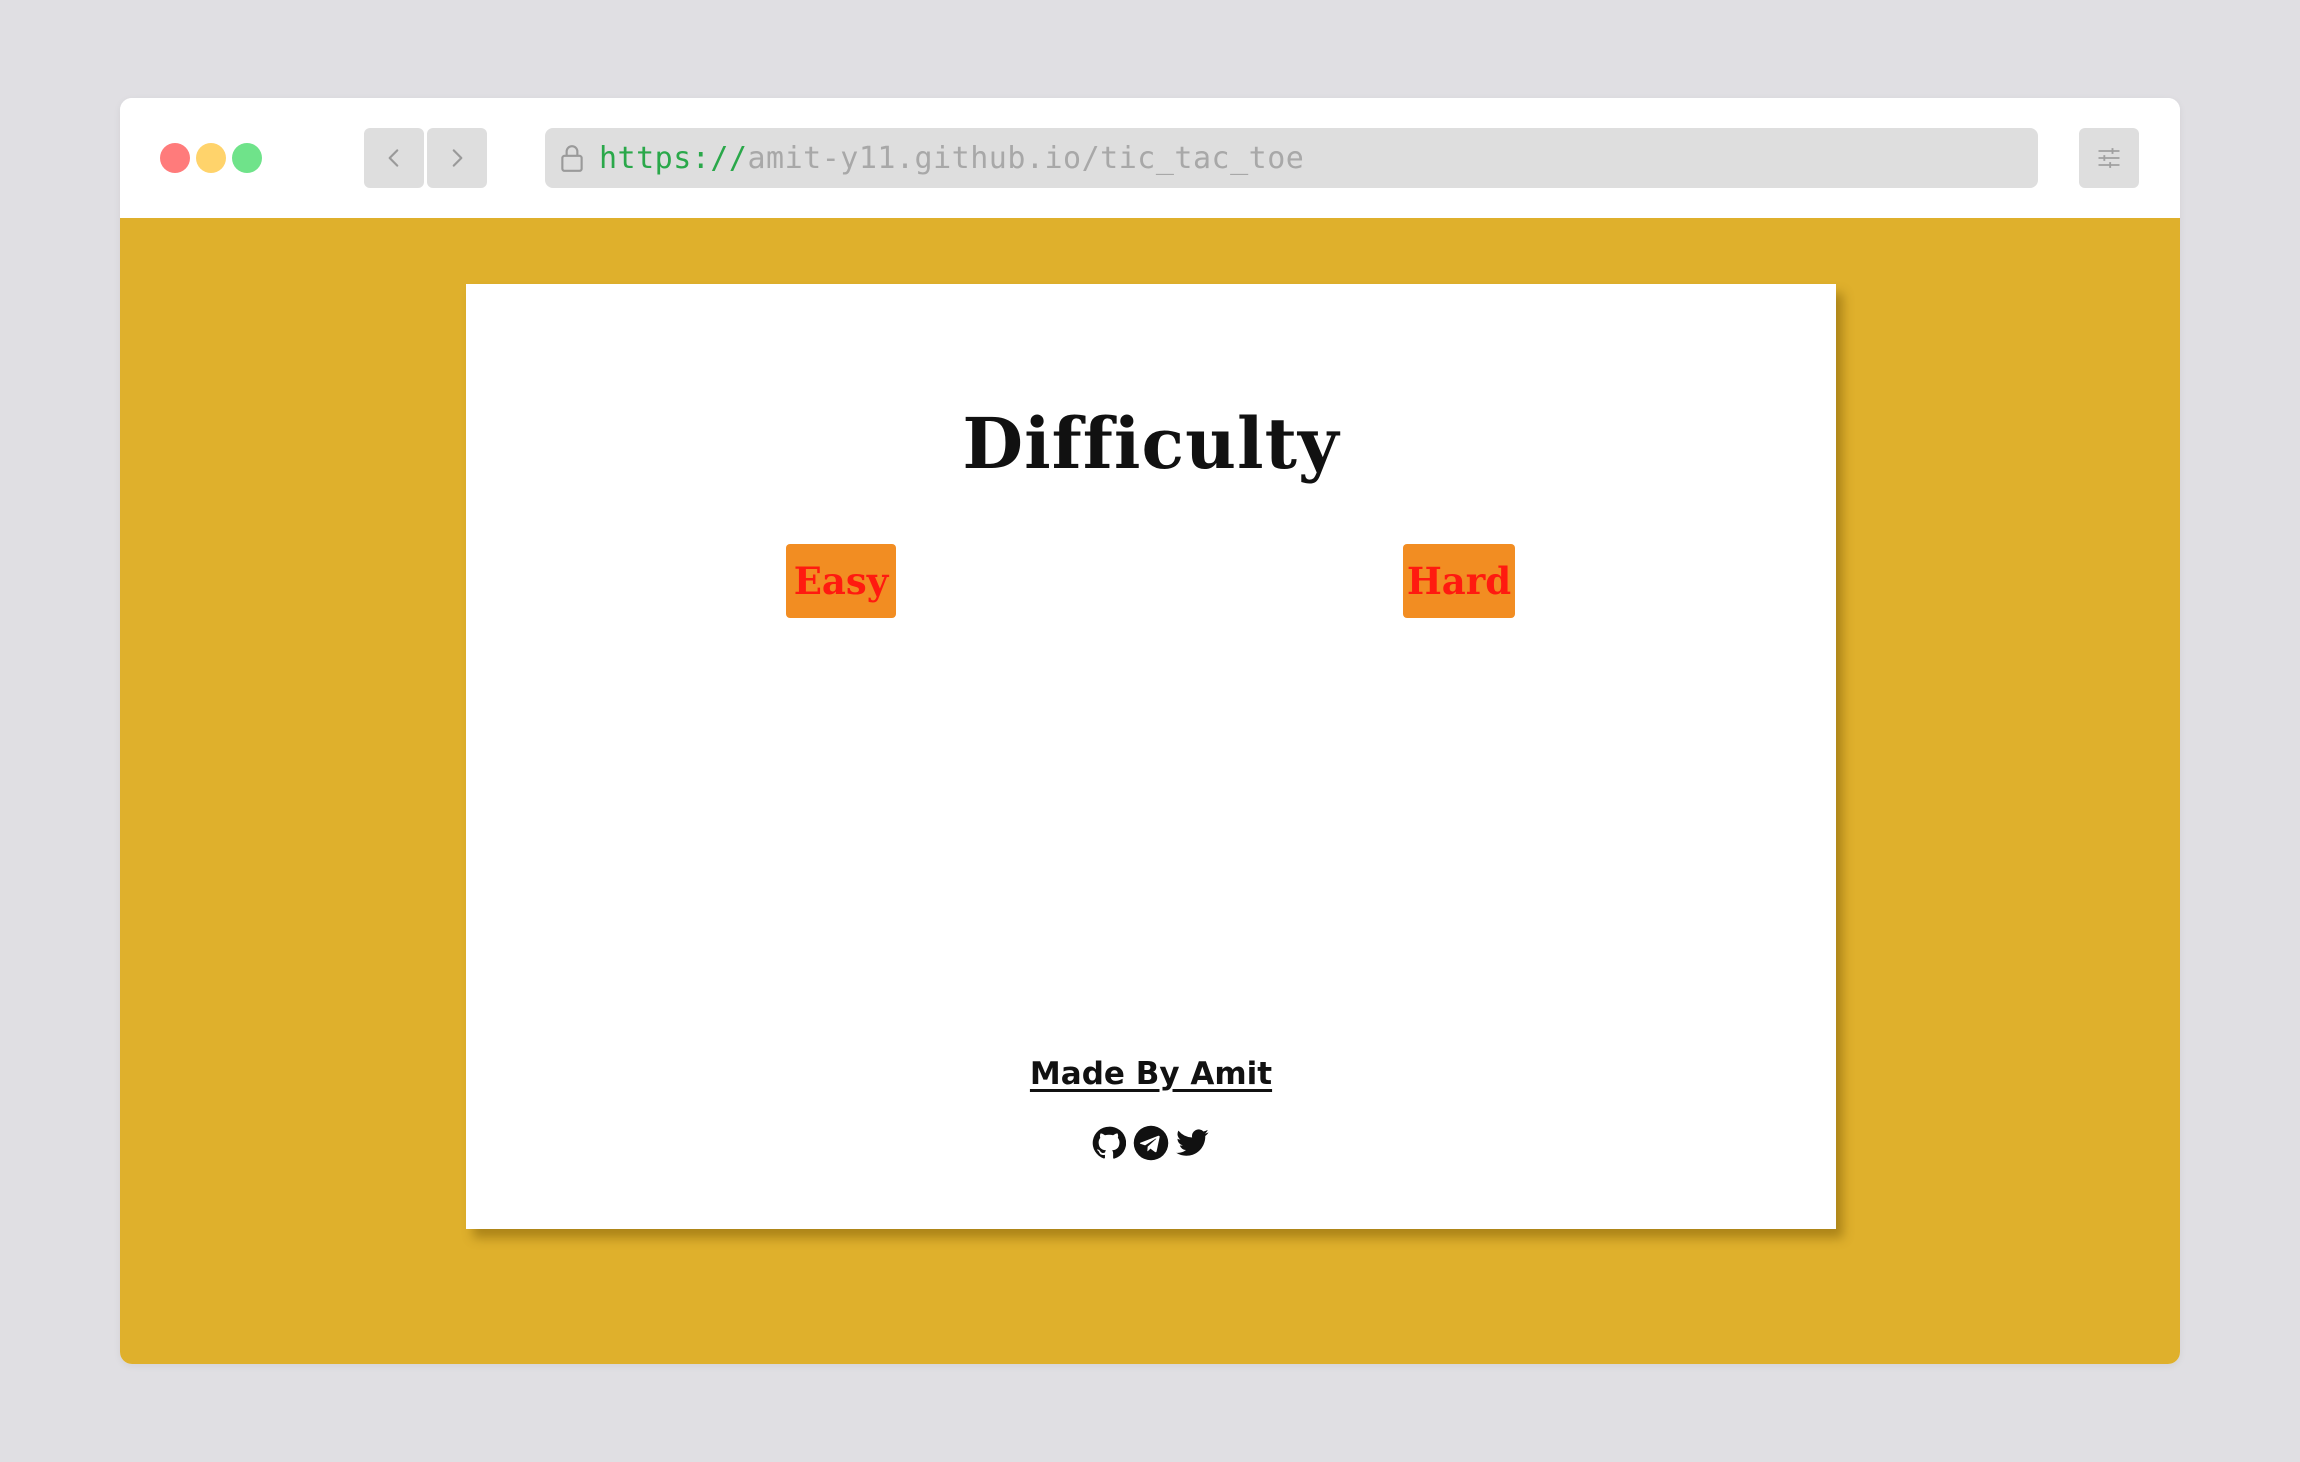 This screenshot has height=1462, width=2300. What do you see at coordinates (1026, 158) in the screenshot?
I see `url-path: amit-y11.github.io/tic_tac_toe` at bounding box center [1026, 158].